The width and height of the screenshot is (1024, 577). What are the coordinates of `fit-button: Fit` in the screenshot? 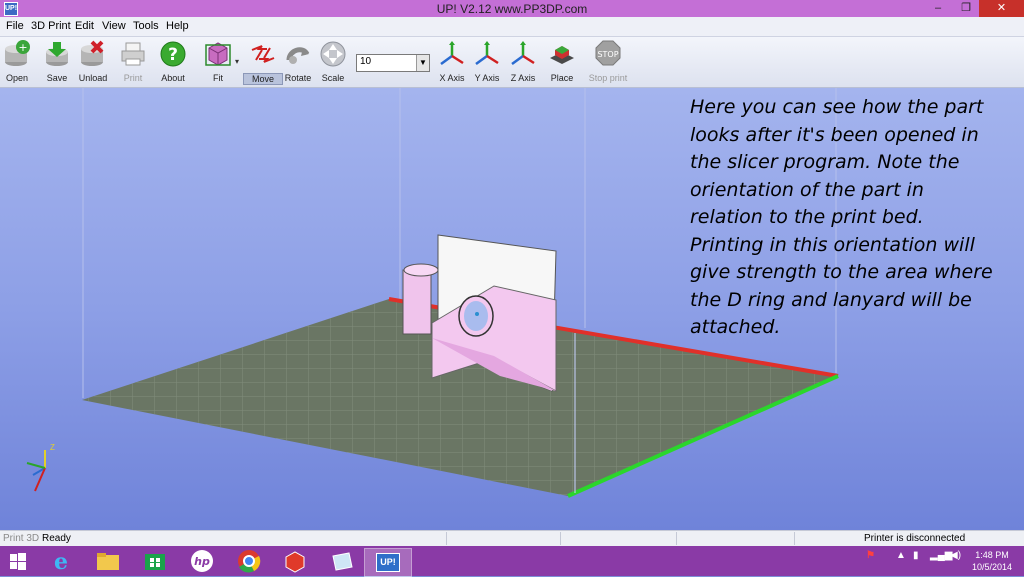 It's located at (218, 63).